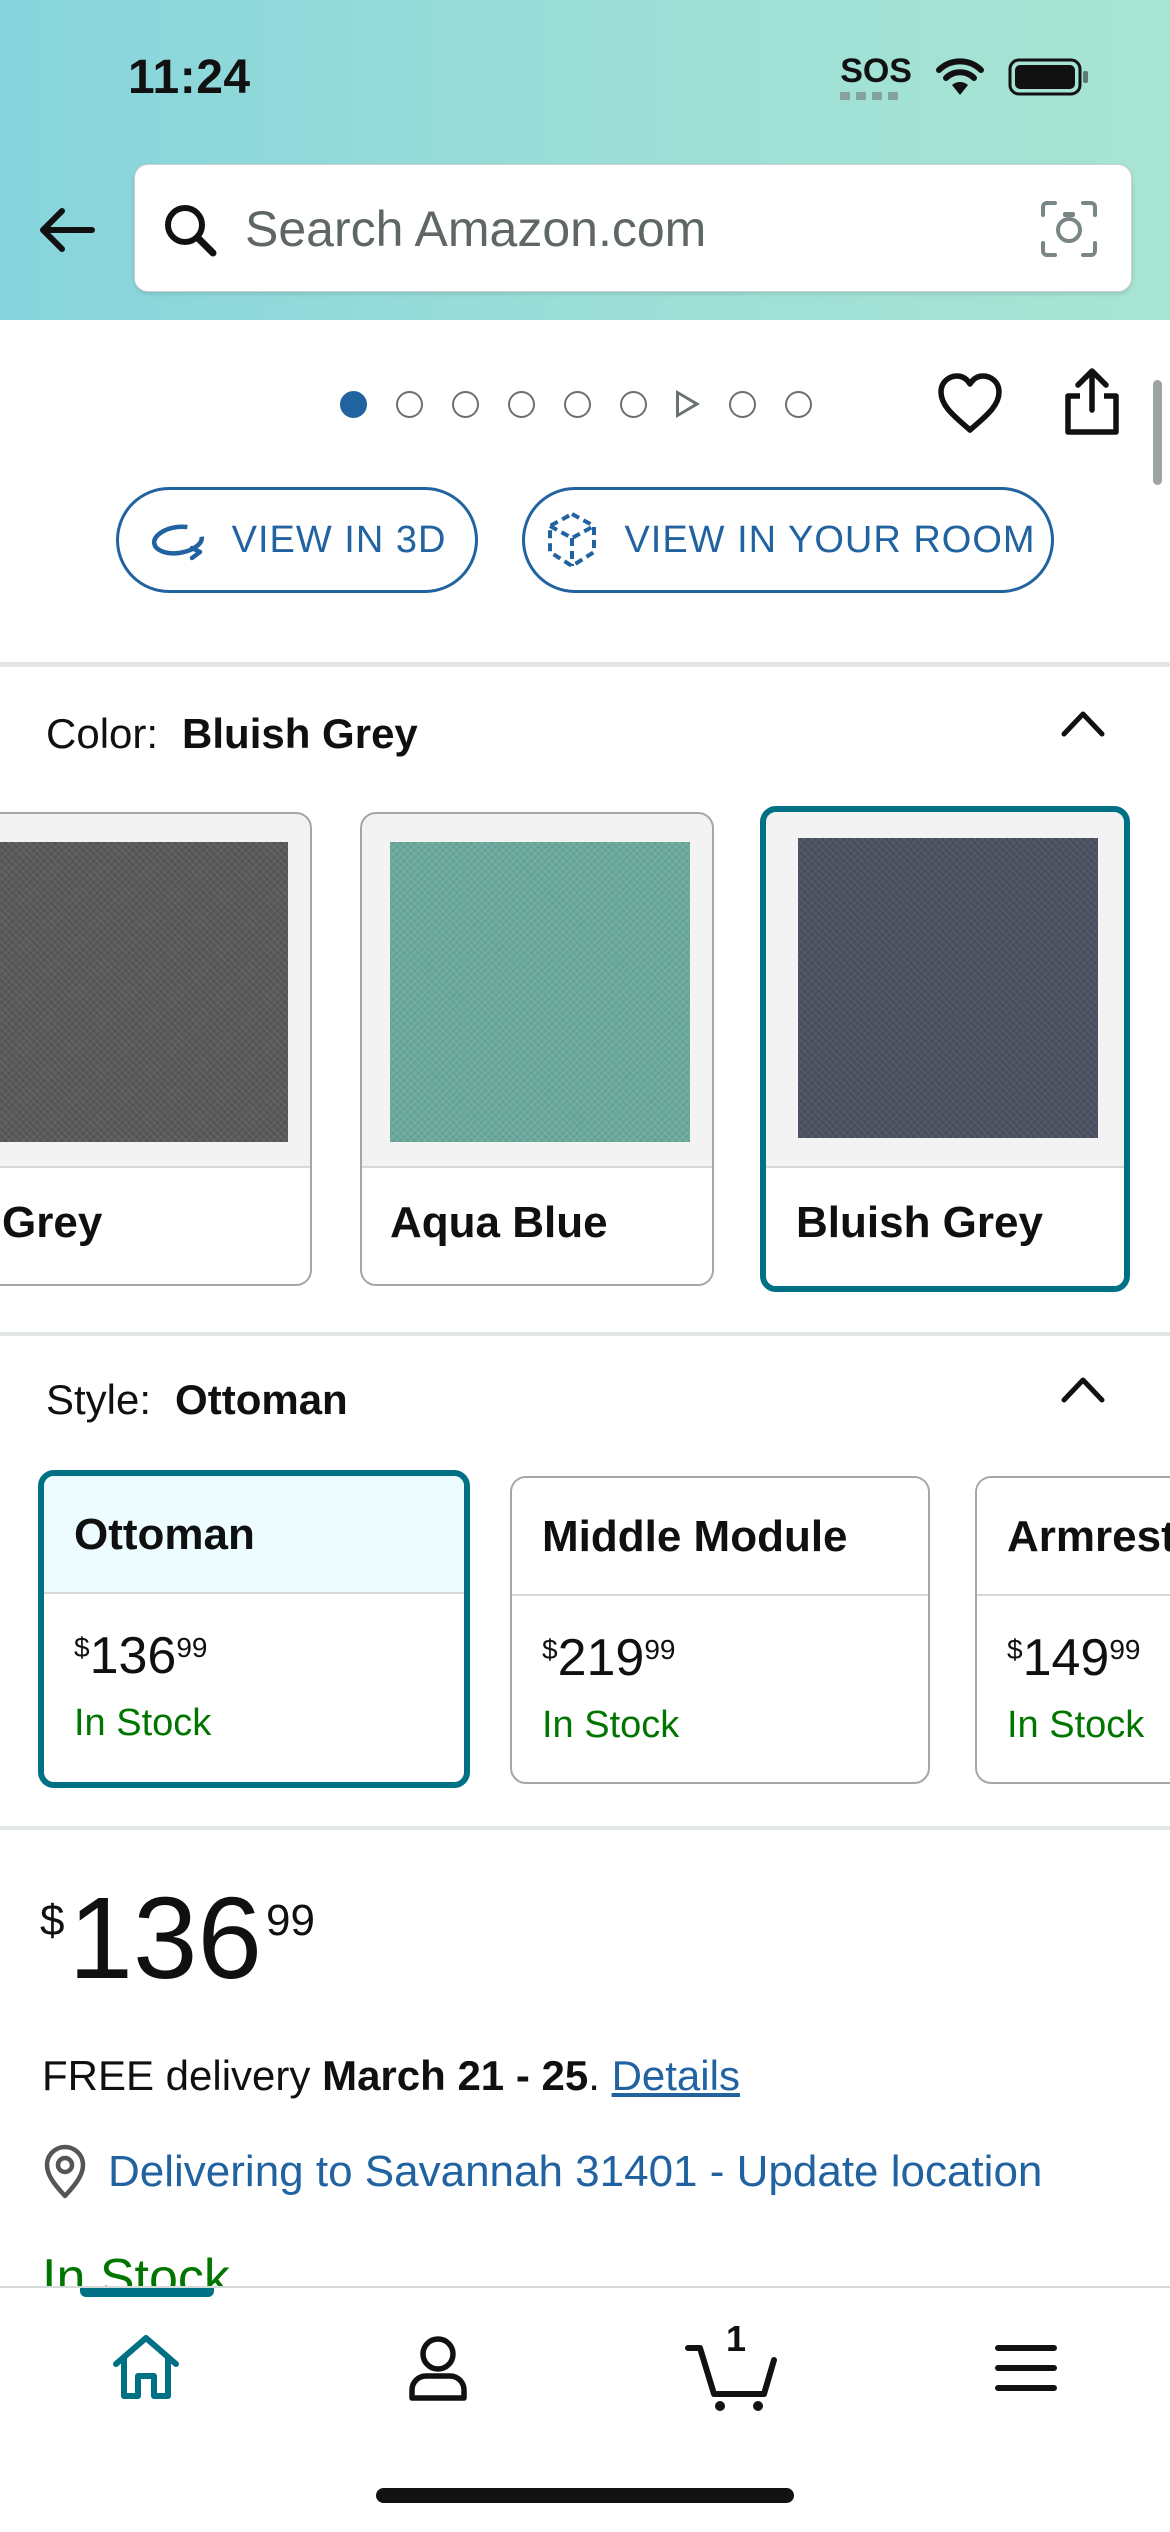 This screenshot has width=1170, height=2532. Describe the element at coordinates (960, 76) in the screenshot. I see `wifi-icon` at that location.